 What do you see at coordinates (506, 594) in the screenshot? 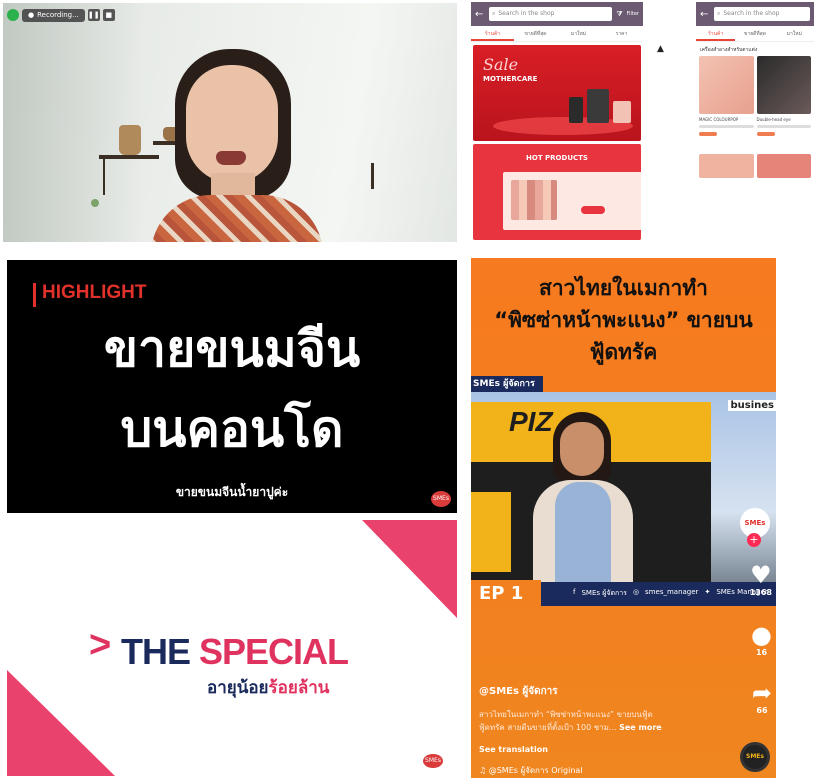
I see `episode-label: EP 1` at bounding box center [506, 594].